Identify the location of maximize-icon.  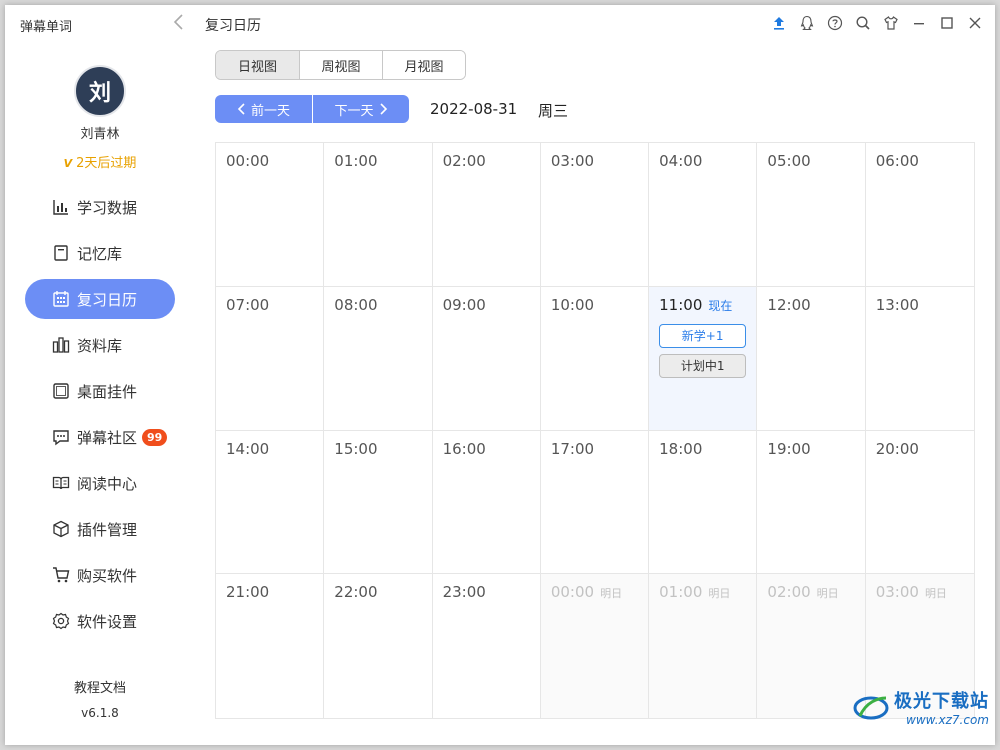
(947, 23).